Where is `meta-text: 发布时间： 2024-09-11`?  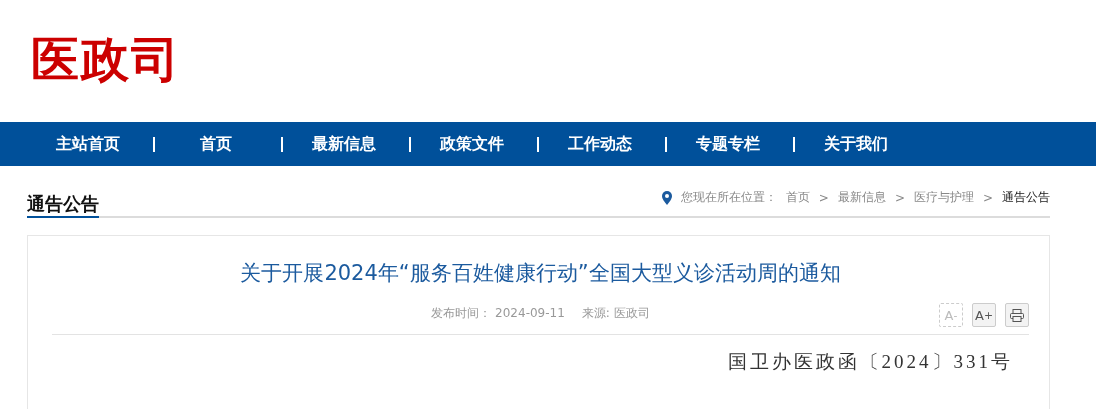 meta-text: 发布时间： 2024-09-11 is located at coordinates (498, 313).